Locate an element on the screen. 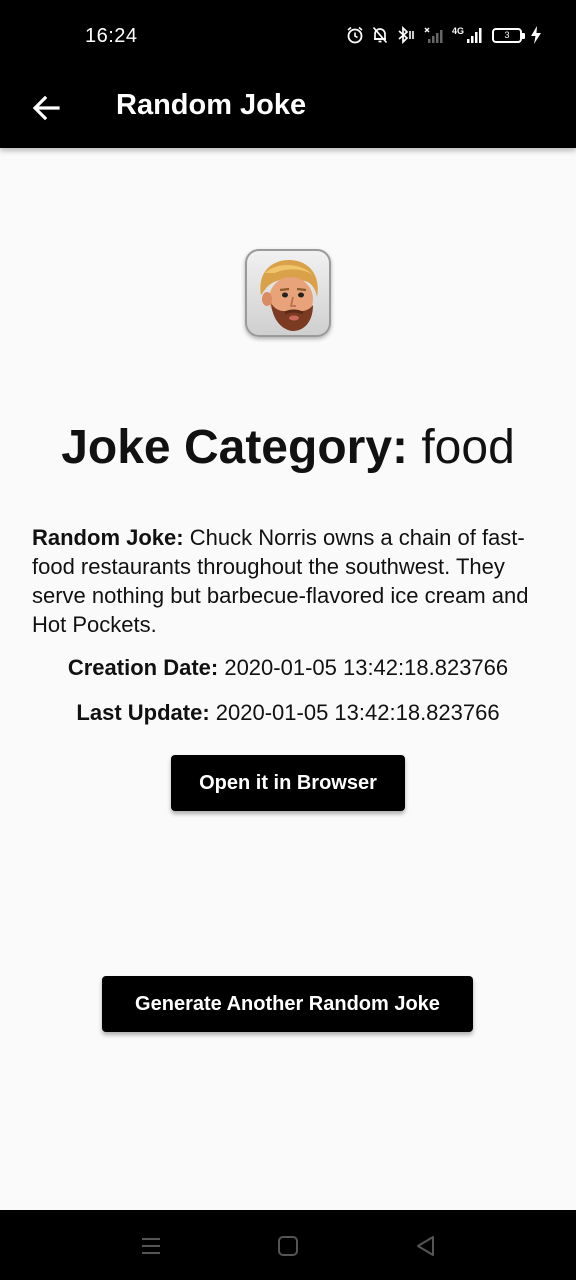  app-bar: Random Joke is located at coordinates (288, 110).